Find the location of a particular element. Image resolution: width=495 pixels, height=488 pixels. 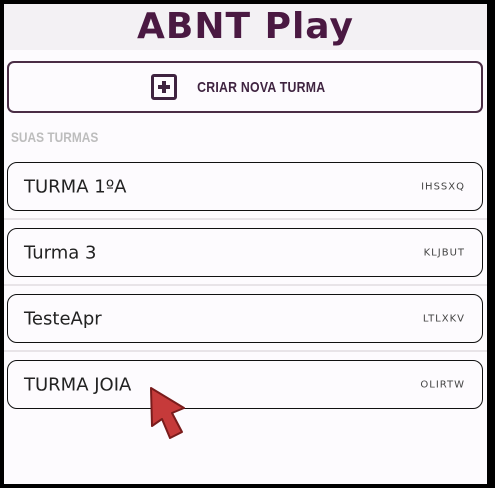

class-name: Turma 3 is located at coordinates (60, 252).